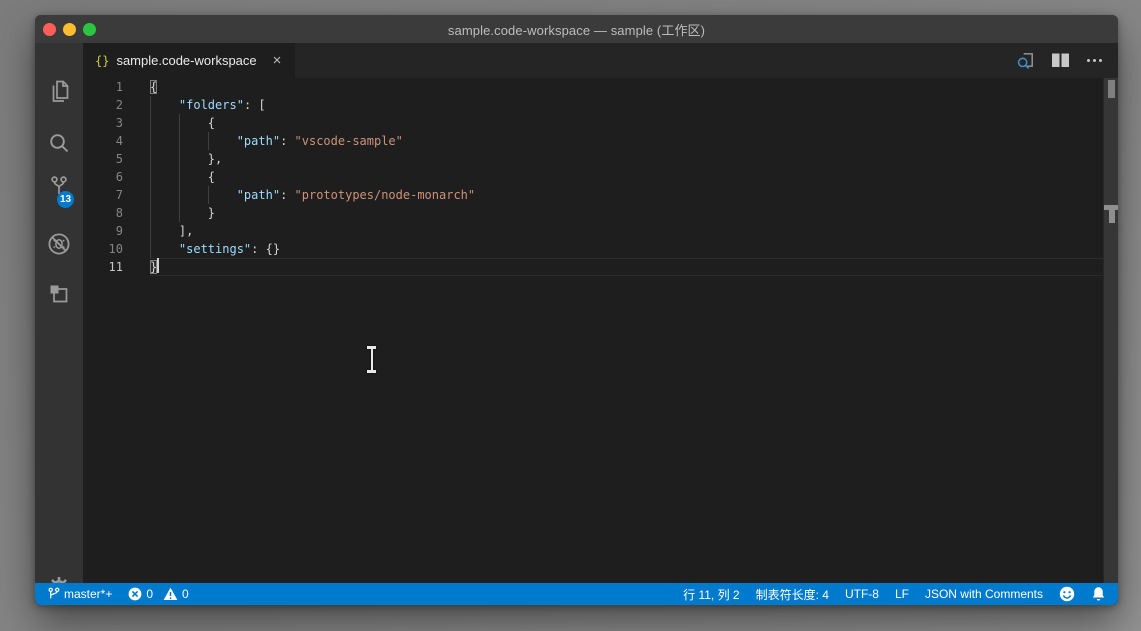 Image resolution: width=1141 pixels, height=631 pixels. What do you see at coordinates (154, 87) in the screenshot?
I see `bracket-match: {` at bounding box center [154, 87].